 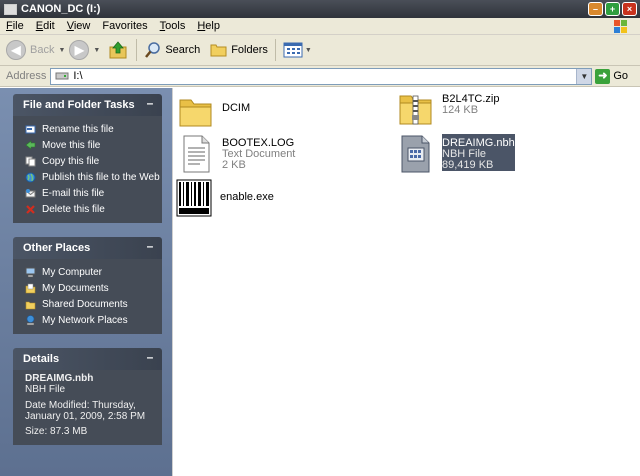 What do you see at coordinates (41, 359) in the screenshot?
I see `panel-title: Details` at bounding box center [41, 359].